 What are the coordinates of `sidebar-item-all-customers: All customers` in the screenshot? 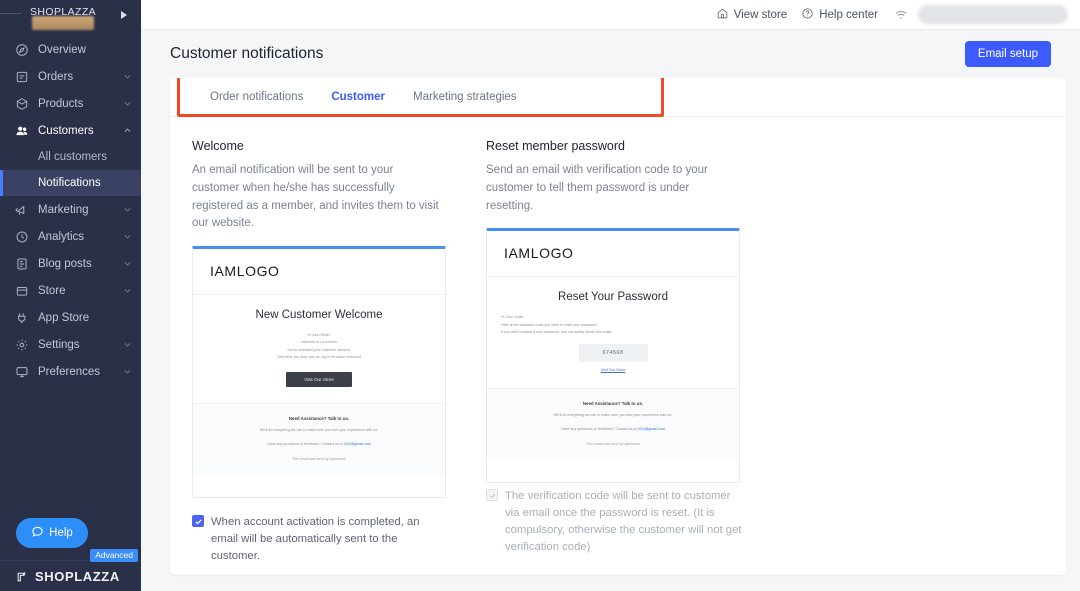 It's located at (70, 157).